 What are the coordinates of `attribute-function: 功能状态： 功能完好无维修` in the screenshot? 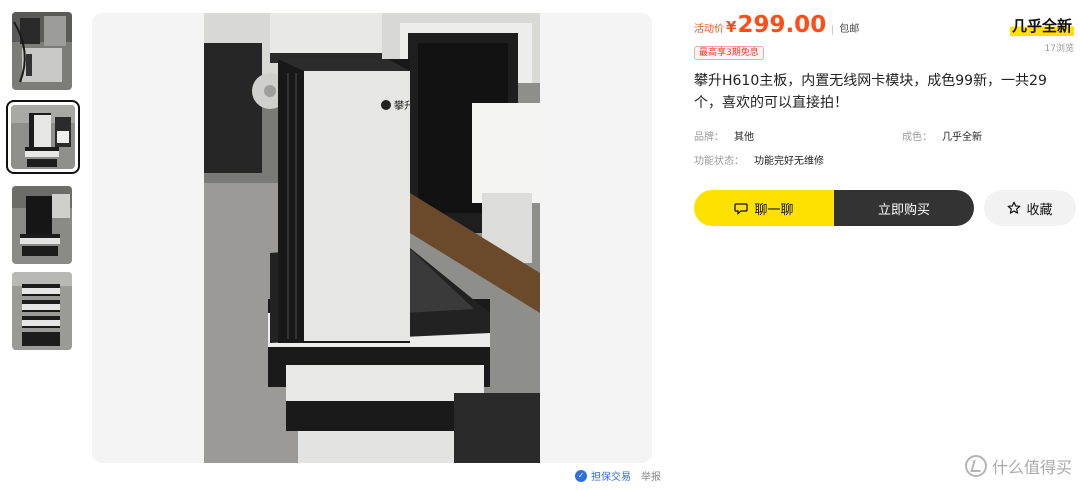 It's located at (759, 159).